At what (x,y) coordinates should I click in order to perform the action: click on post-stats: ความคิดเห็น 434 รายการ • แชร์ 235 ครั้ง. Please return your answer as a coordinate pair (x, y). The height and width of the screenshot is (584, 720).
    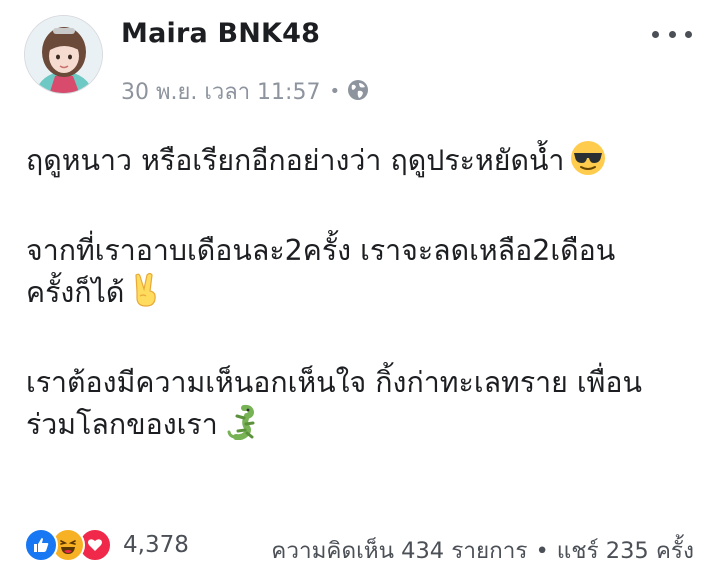
    Looking at the image, I should click on (482, 550).